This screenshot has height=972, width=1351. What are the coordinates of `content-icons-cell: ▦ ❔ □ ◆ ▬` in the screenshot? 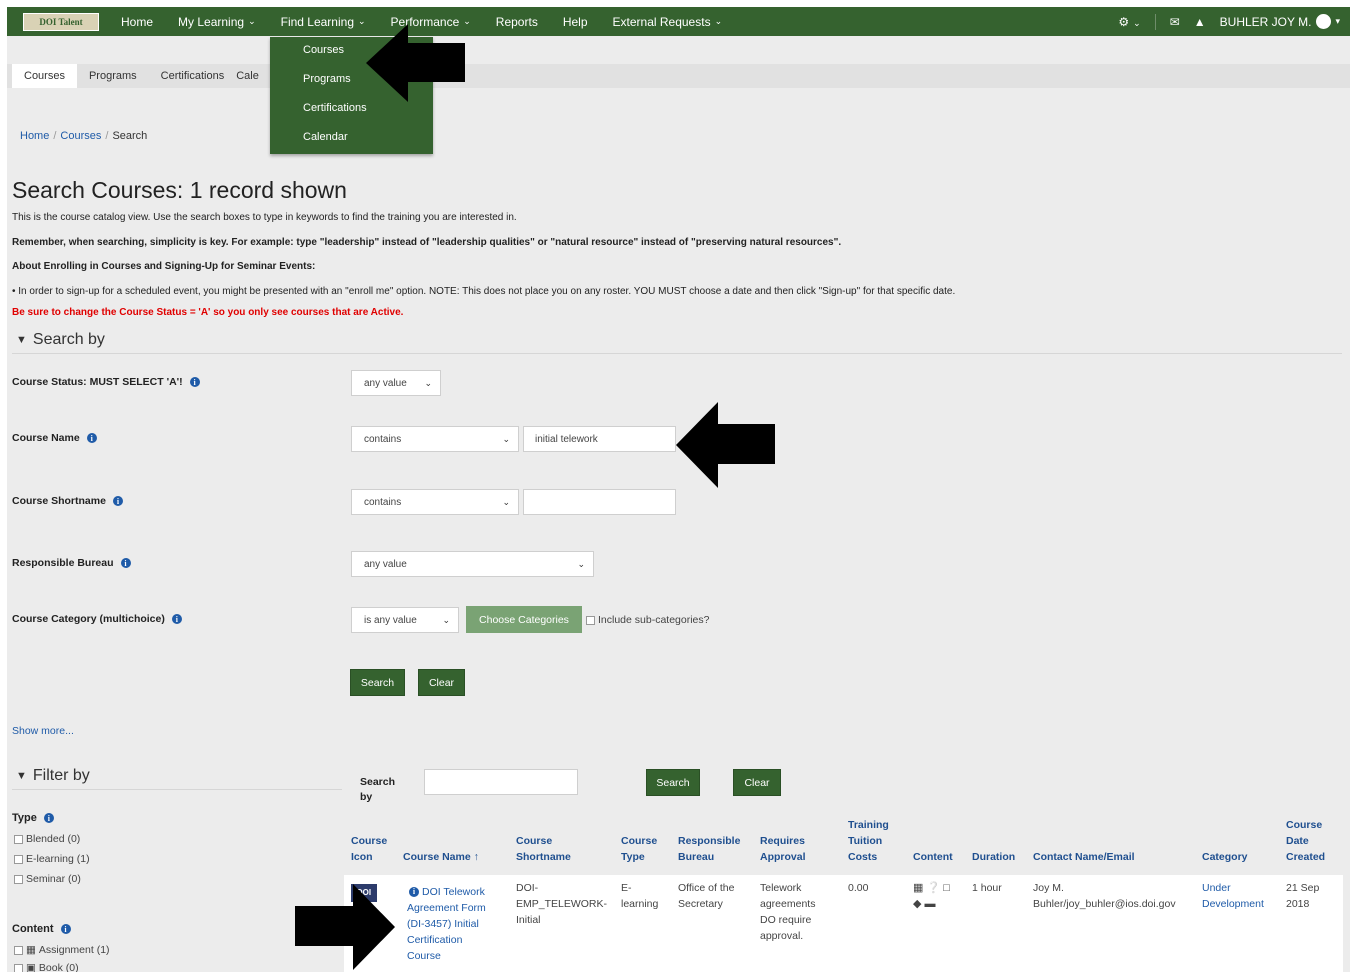 It's located at (931, 896).